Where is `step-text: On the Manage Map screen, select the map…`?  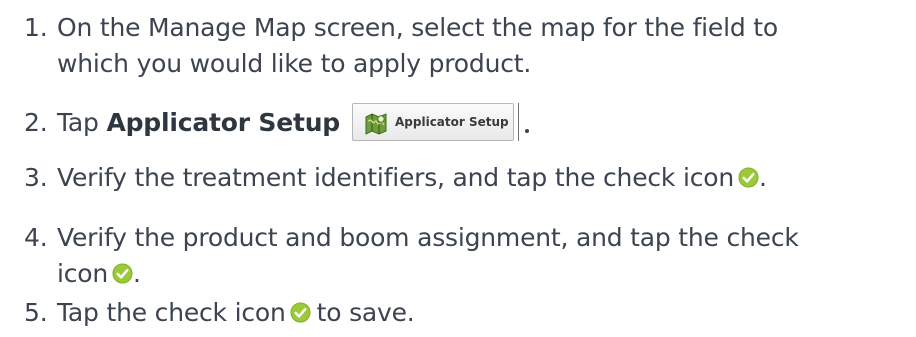 step-text: On the Manage Map screen, select the map… is located at coordinates (417, 27).